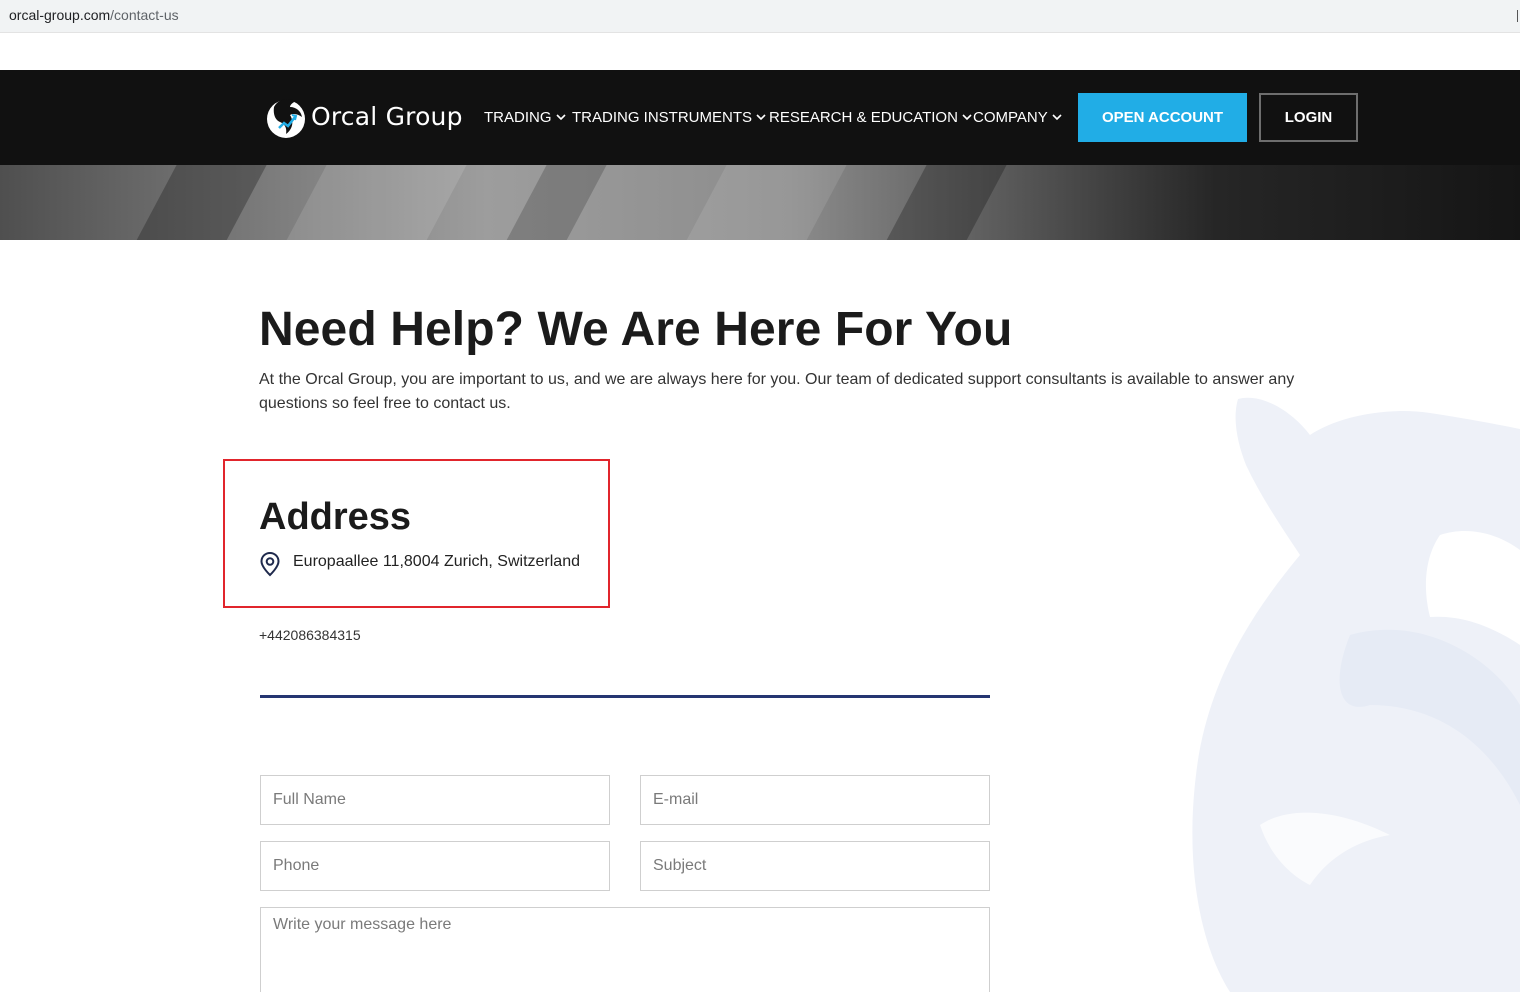  I want to click on address-heading: Address, so click(335, 517).